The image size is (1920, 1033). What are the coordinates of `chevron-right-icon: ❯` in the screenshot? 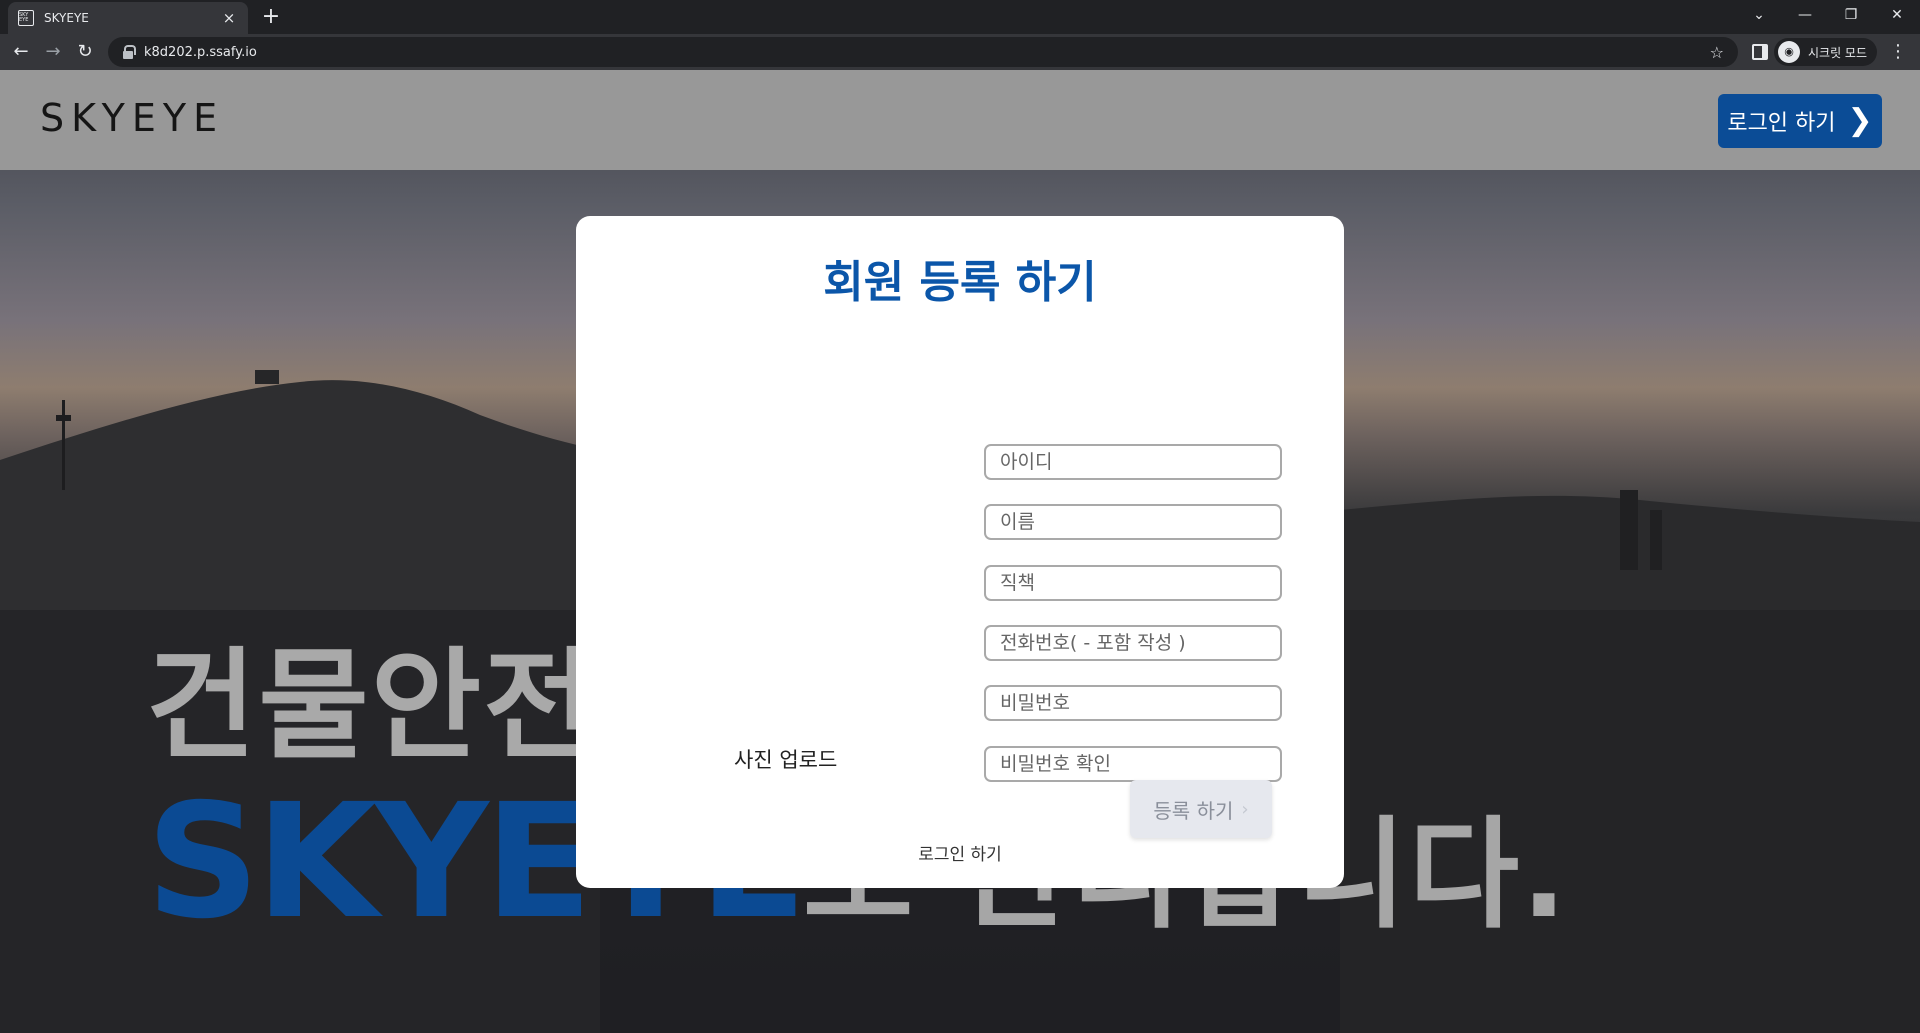 It's located at (1860, 120).